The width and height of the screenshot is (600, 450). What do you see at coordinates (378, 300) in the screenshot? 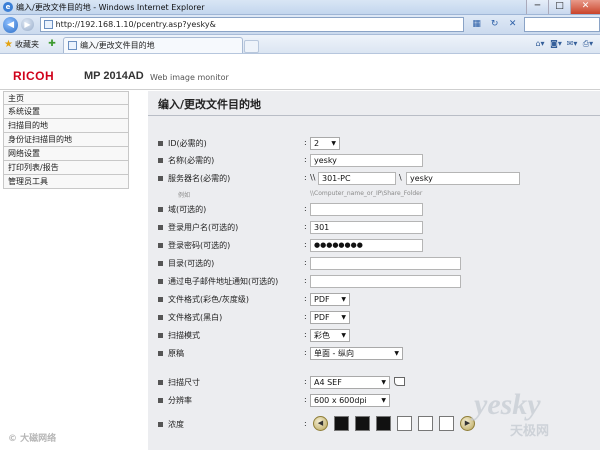
I see `format-color-row: 文件格式(彩色/灰度级) : PDF ▼` at bounding box center [378, 300].